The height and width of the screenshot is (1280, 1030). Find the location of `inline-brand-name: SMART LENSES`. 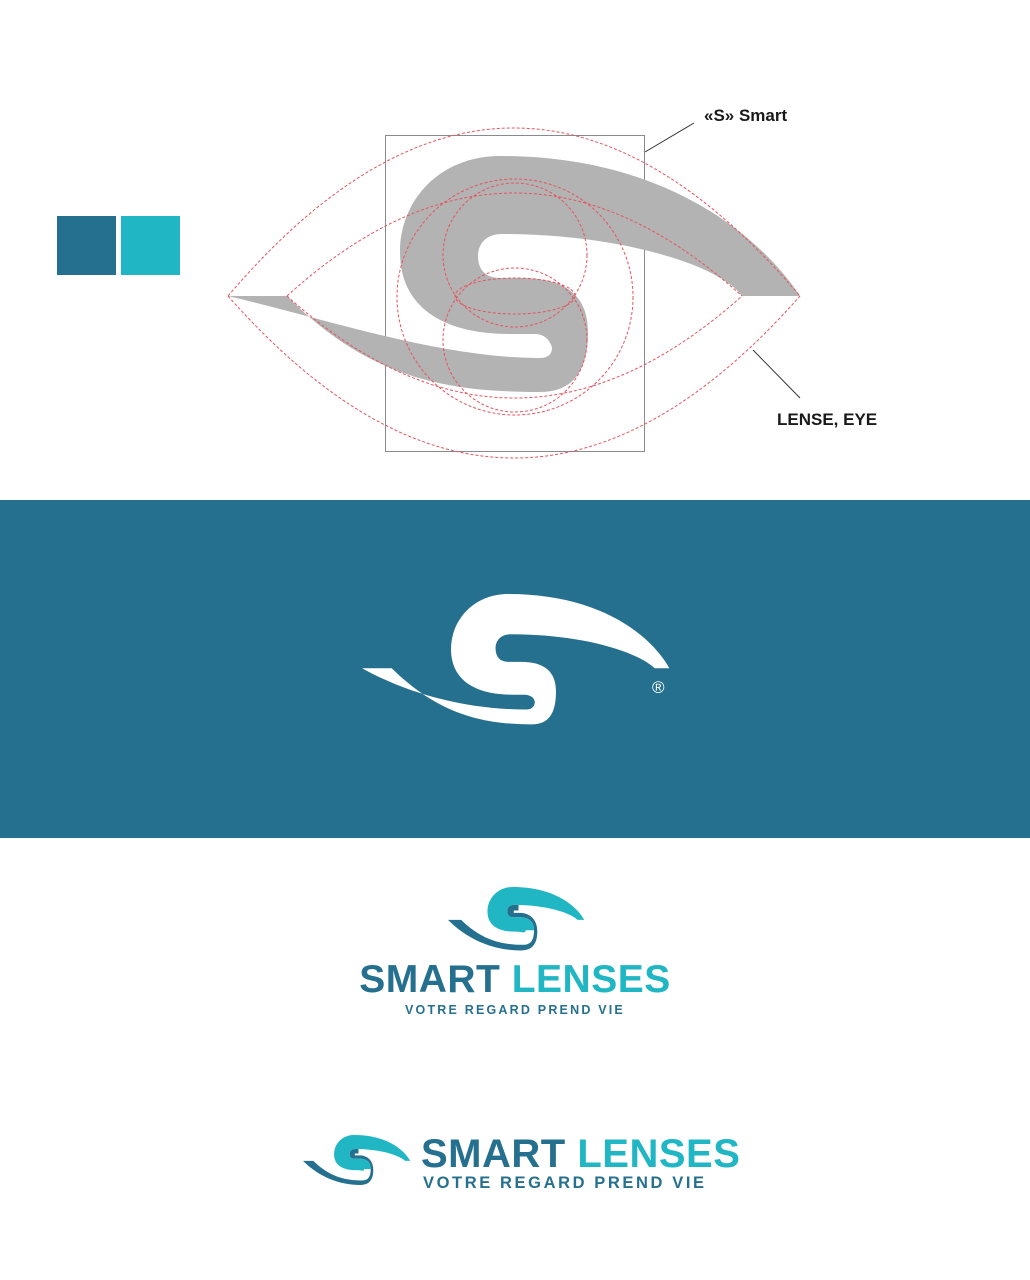

inline-brand-name: SMART LENSES is located at coordinates (580, 1154).